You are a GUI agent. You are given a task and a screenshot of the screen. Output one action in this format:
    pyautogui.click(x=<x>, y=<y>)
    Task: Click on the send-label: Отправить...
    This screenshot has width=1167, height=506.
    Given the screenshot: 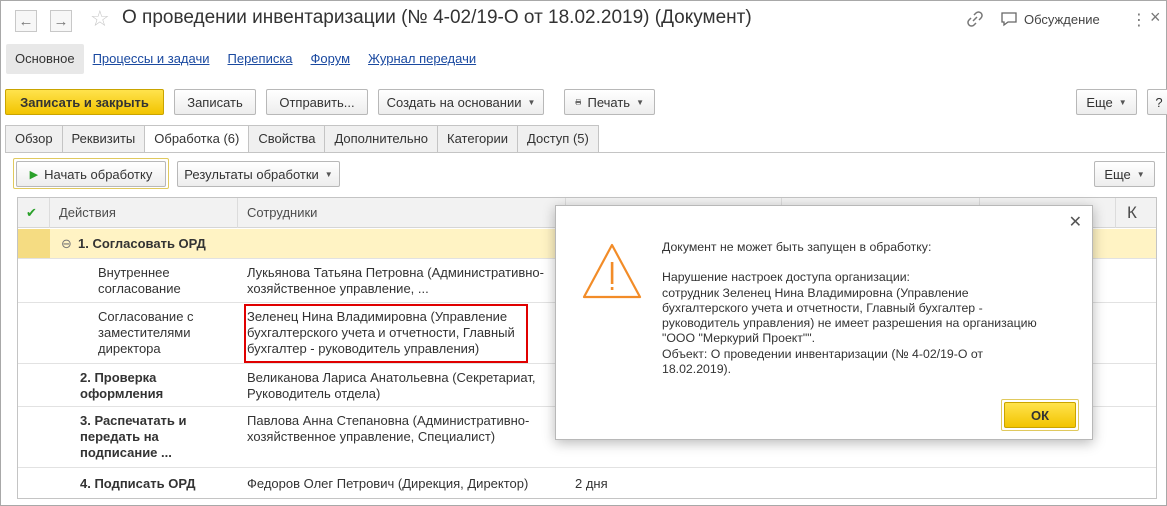 What is the action you would take?
    pyautogui.click(x=317, y=102)
    